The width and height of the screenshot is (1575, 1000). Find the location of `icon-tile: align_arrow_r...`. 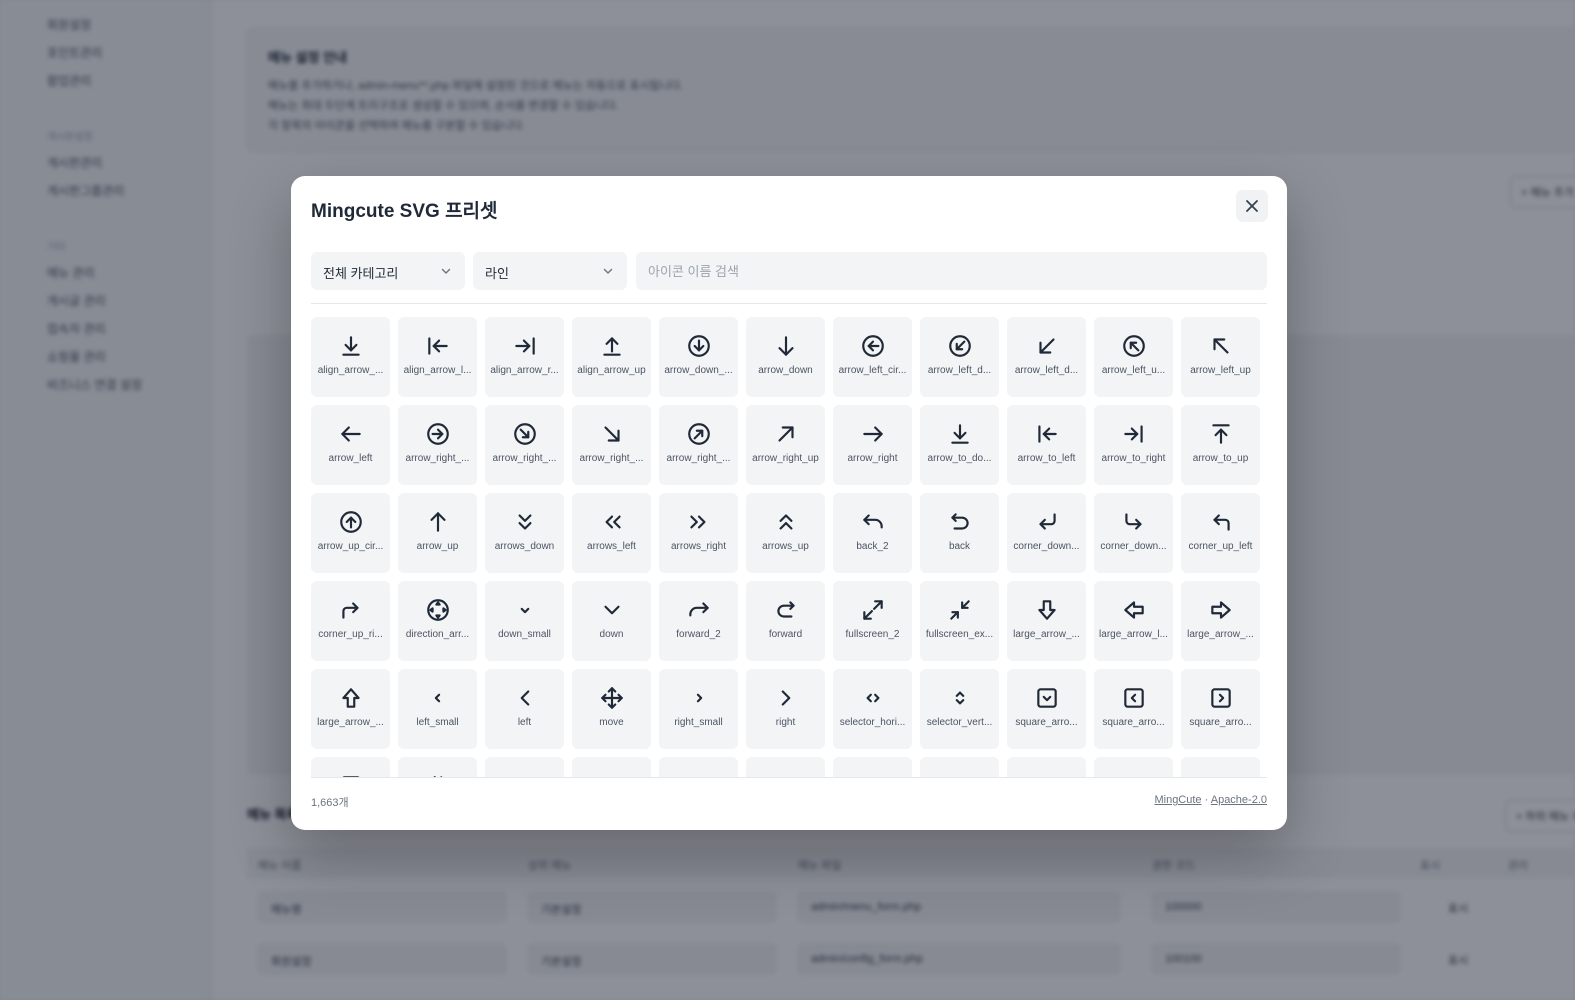

icon-tile: align_arrow_r... is located at coordinates (524, 357).